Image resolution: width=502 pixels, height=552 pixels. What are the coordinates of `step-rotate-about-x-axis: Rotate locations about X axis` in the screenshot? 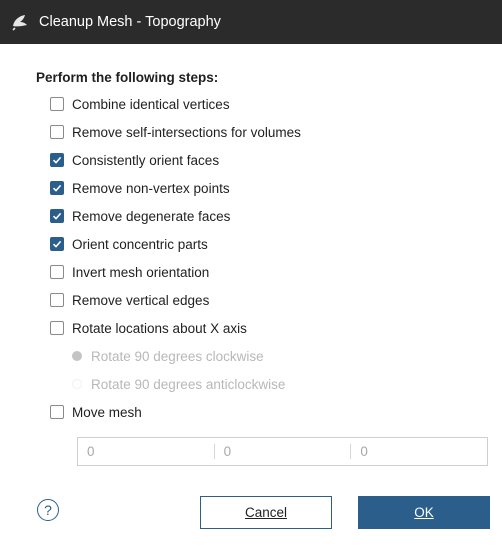 It's located at (148, 328).